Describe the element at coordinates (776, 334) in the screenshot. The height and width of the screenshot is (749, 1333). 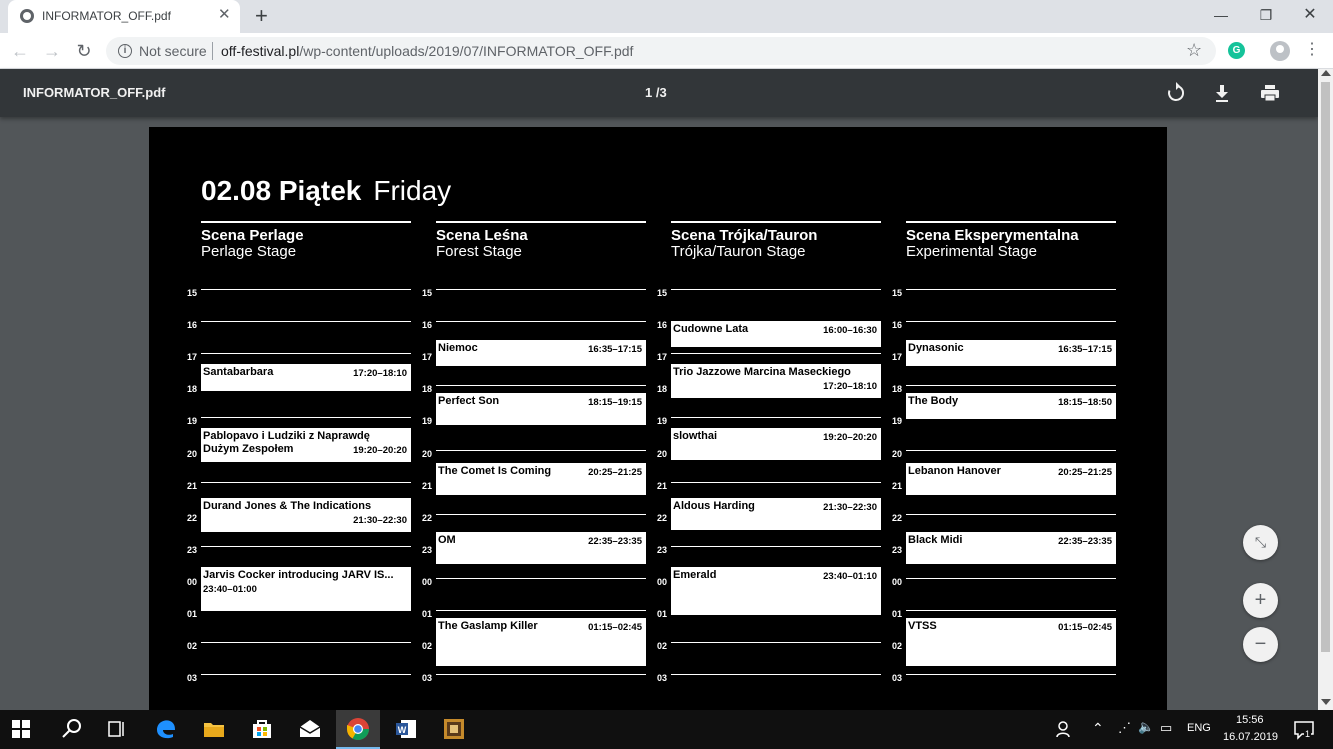
I see `schedule-event: Cudowne Lata 16:00–16:30` at that location.